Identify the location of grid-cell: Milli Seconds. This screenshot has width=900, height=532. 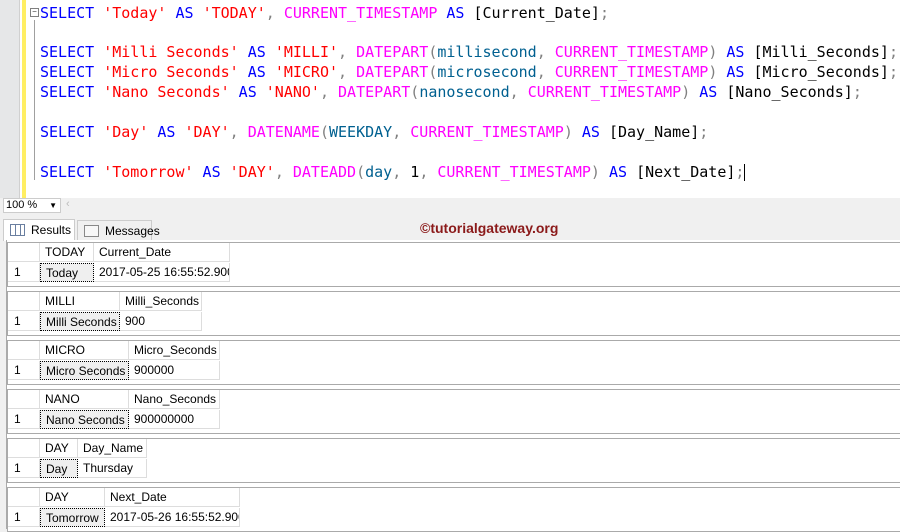
(80, 321).